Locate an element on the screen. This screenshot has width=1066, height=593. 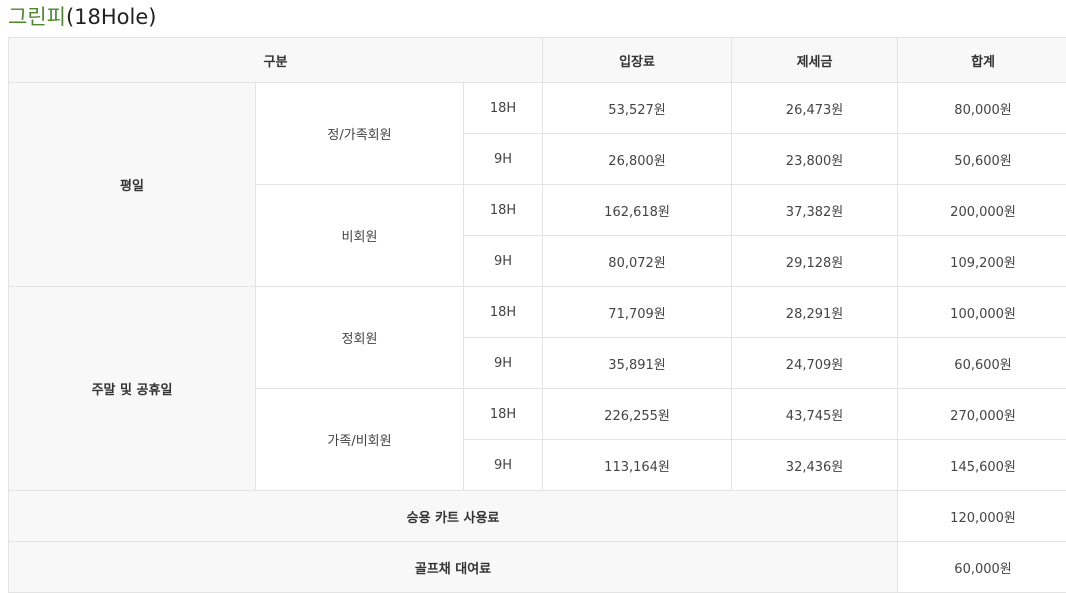
total-cell: 200,000원 is located at coordinates (981, 210).